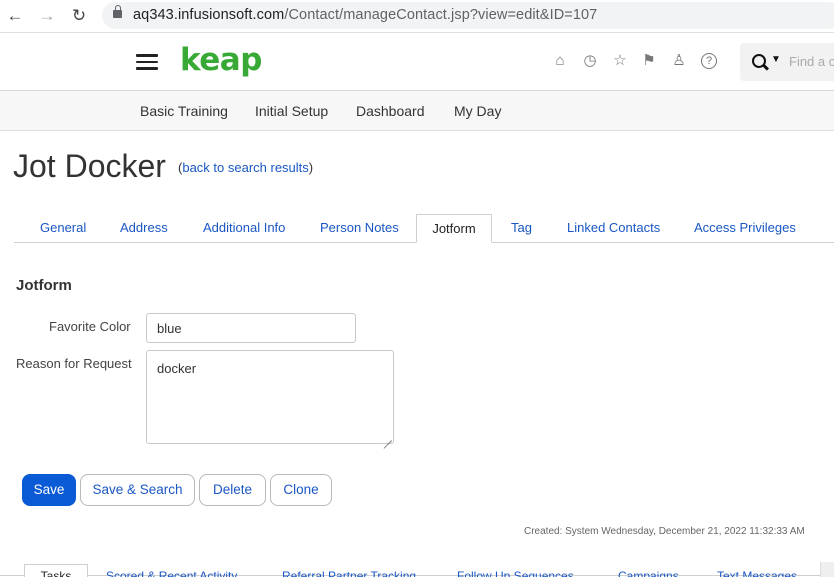 This screenshot has height=577, width=834. Describe the element at coordinates (15, 16) in the screenshot. I see `back-arrow-icon: ←` at that location.